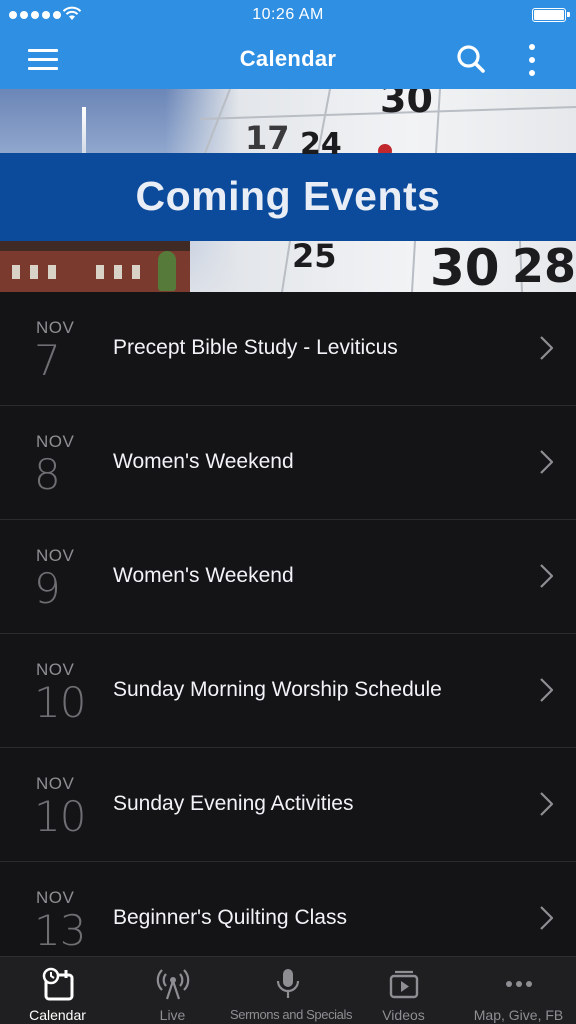 The height and width of the screenshot is (1024, 576). I want to click on tab-label: Calendar, so click(57, 1015).